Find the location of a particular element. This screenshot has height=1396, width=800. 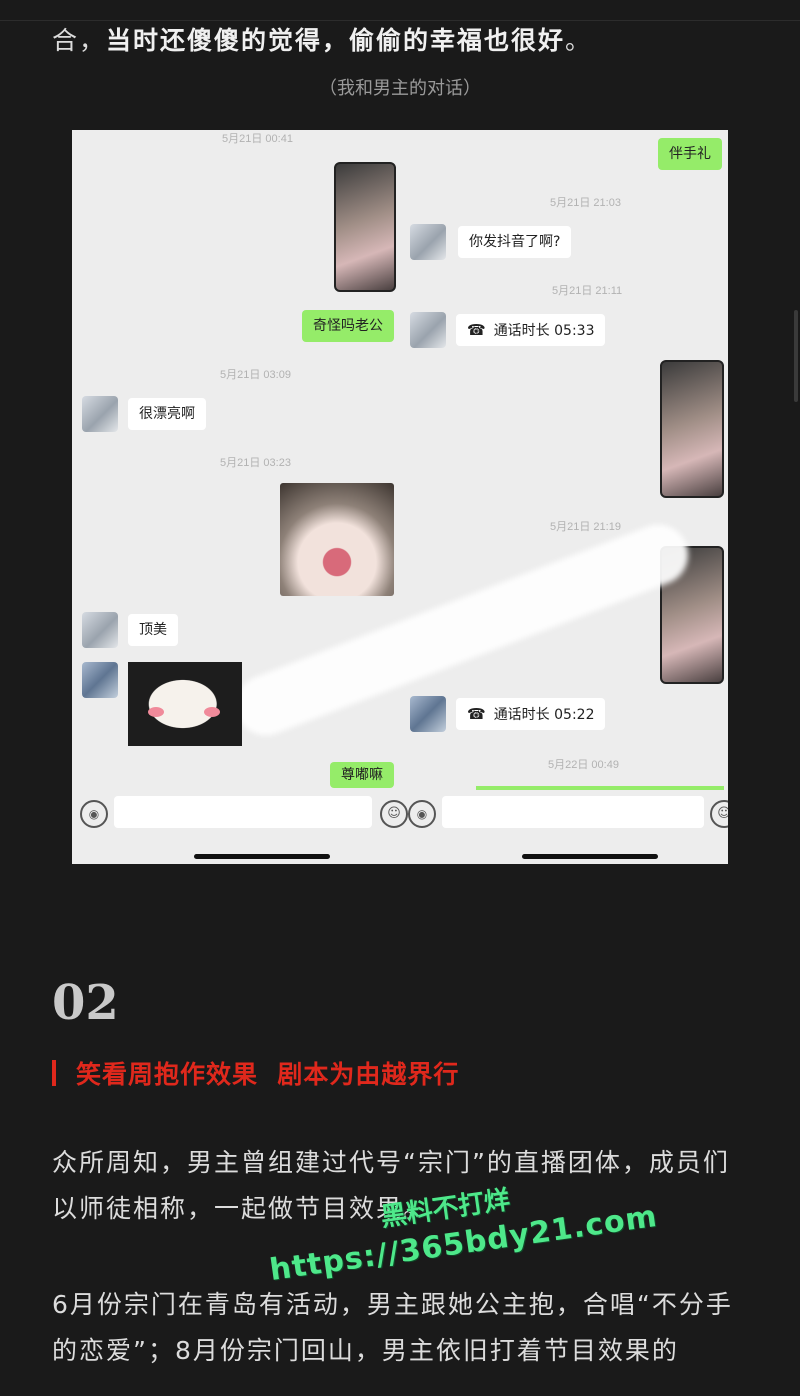

chat-bubble: 伴手礼 is located at coordinates (690, 154).